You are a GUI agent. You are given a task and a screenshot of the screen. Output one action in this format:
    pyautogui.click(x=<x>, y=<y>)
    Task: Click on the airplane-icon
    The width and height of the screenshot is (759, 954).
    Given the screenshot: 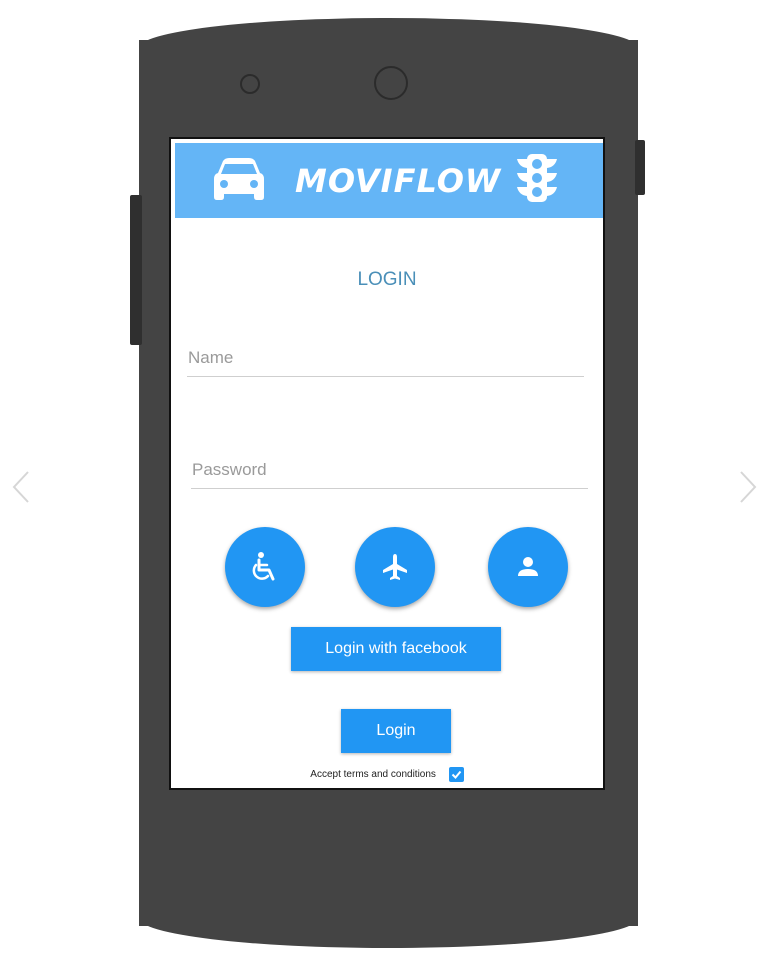 What is the action you would take?
    pyautogui.click(x=395, y=567)
    